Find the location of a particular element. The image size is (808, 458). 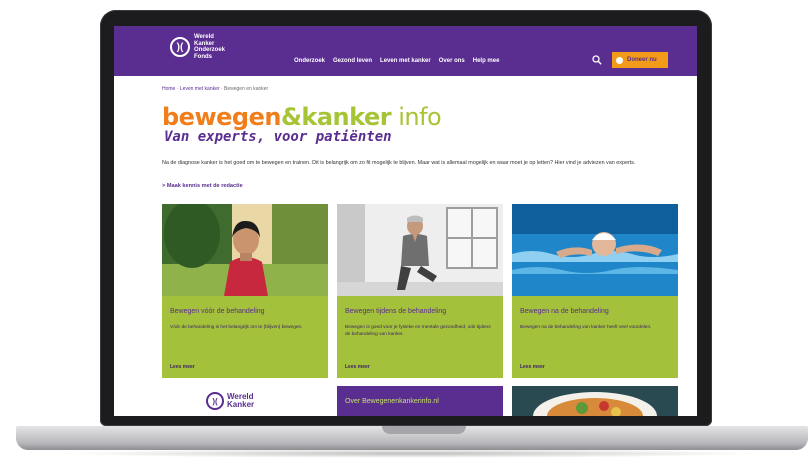

food-image-tile is located at coordinates (595, 401).